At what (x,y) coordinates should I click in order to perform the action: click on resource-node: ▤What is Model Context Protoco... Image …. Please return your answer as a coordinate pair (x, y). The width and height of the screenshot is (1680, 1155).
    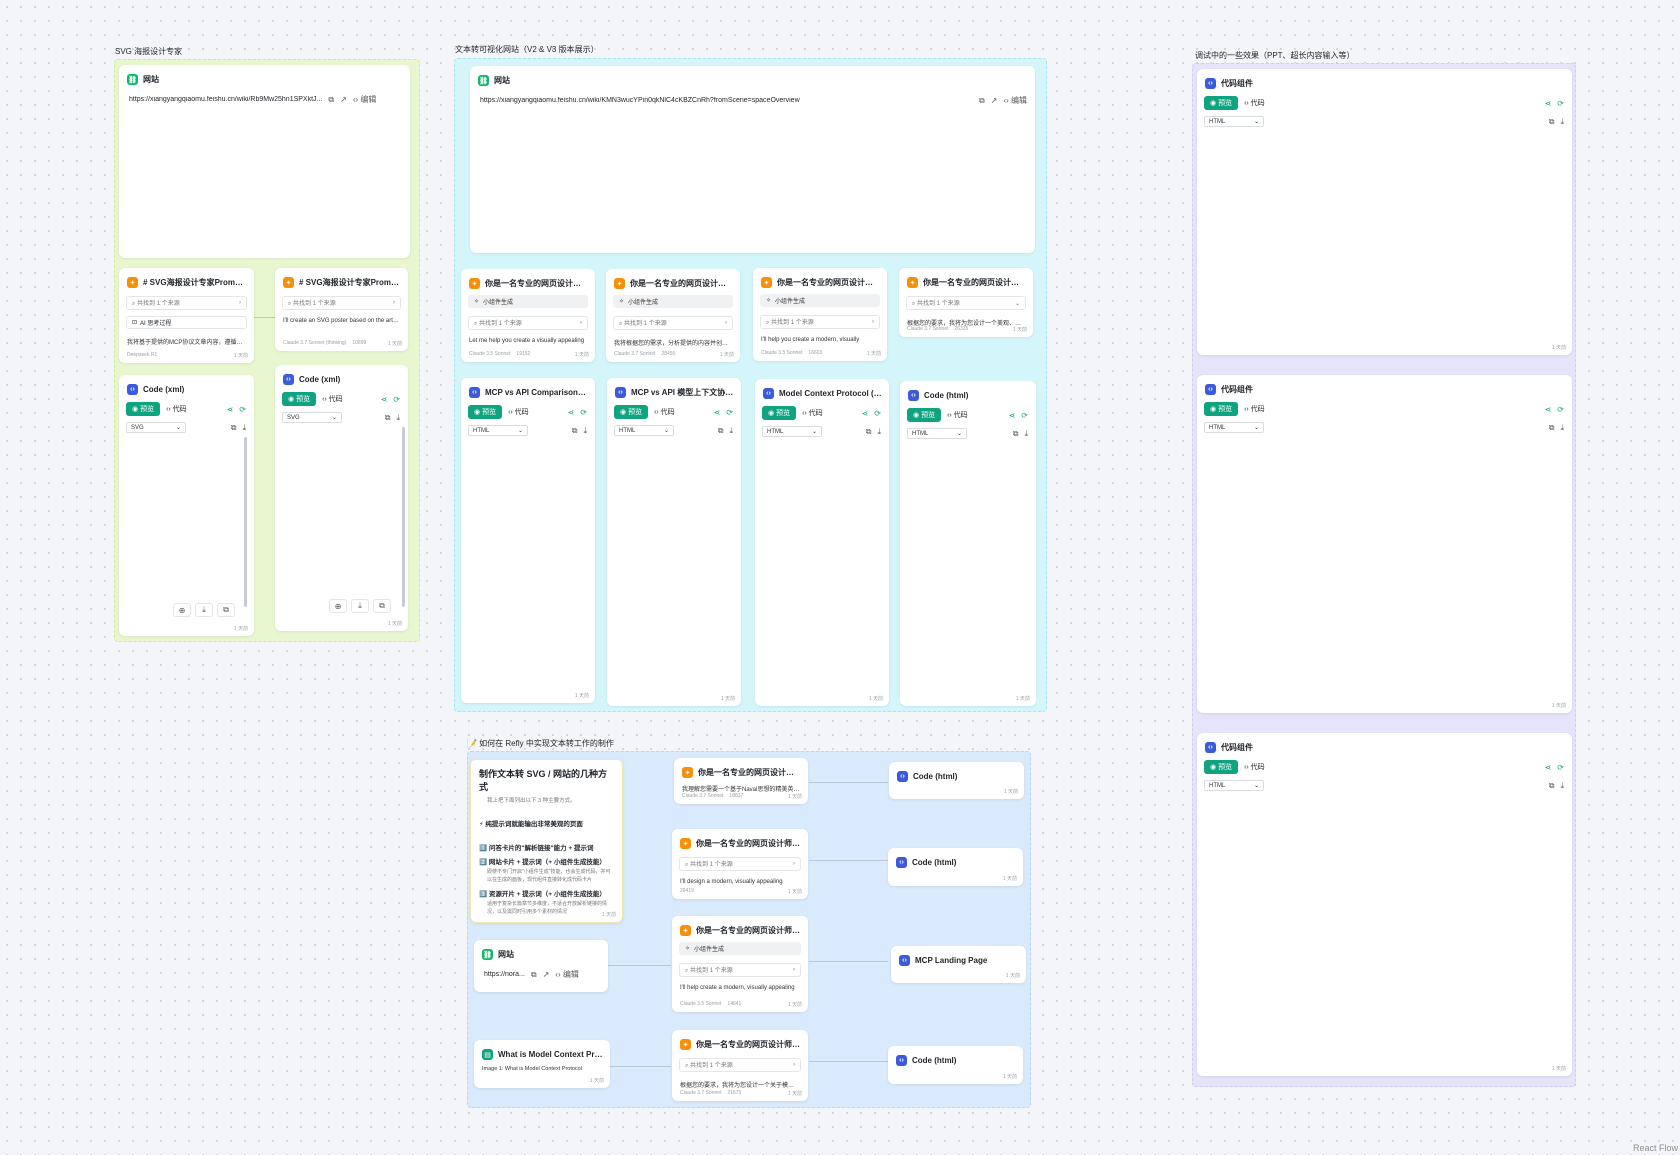
    Looking at the image, I should click on (542, 1064).